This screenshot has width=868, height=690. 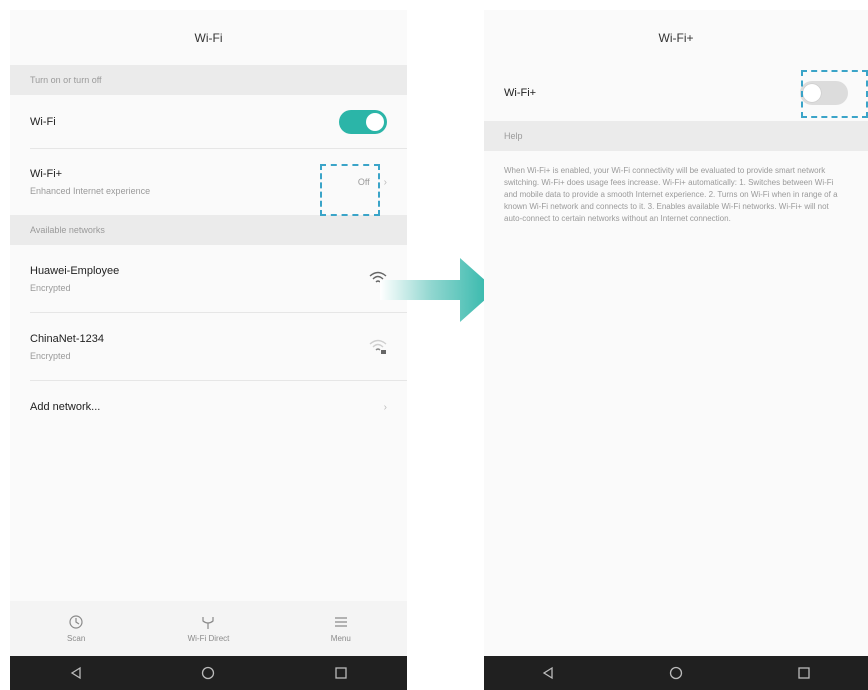 What do you see at coordinates (363, 122) in the screenshot?
I see `wifi-toggle` at bounding box center [363, 122].